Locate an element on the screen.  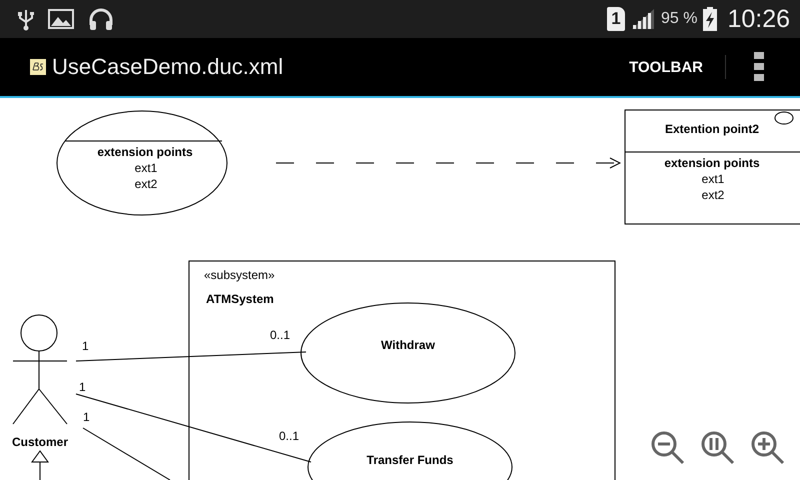
stereotype-label: «subsystem» is located at coordinates (239, 275).